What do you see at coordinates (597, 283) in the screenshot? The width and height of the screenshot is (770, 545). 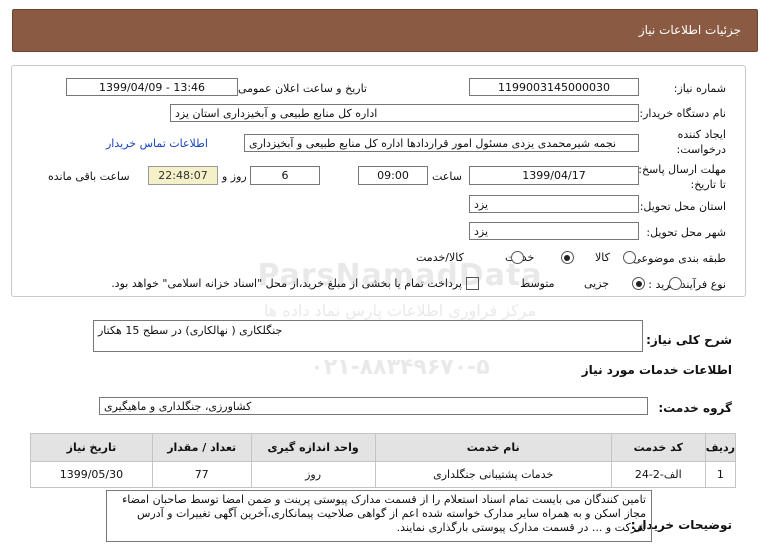 I see `process-option-minor: جزیی` at bounding box center [597, 283].